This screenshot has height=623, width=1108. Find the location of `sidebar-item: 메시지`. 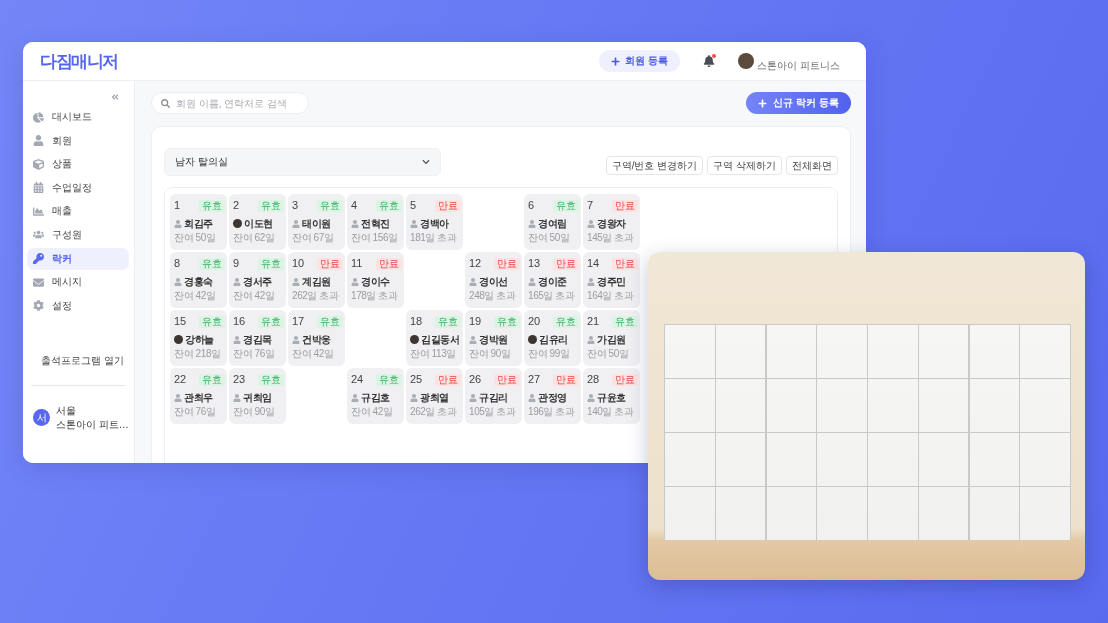

sidebar-item: 메시지 is located at coordinates (78, 282).